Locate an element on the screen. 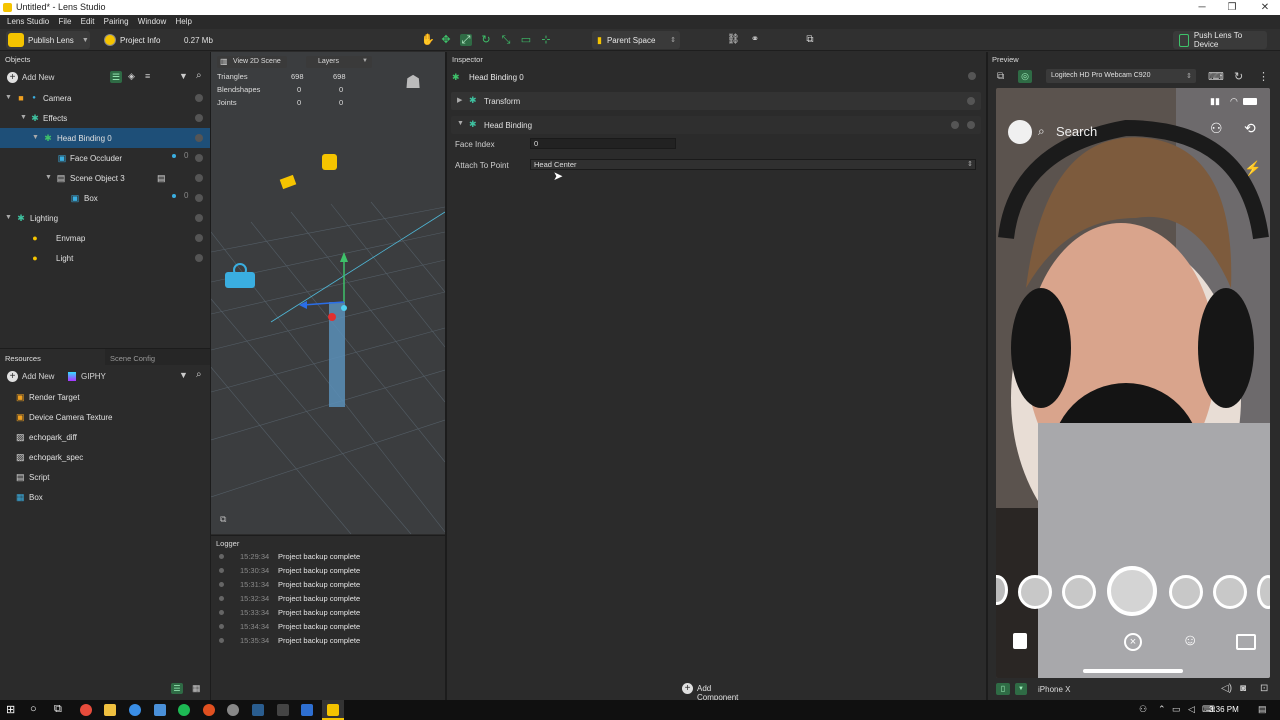 The height and width of the screenshot is (720, 1280). maximize-button: ❐ is located at coordinates (1232, 7).